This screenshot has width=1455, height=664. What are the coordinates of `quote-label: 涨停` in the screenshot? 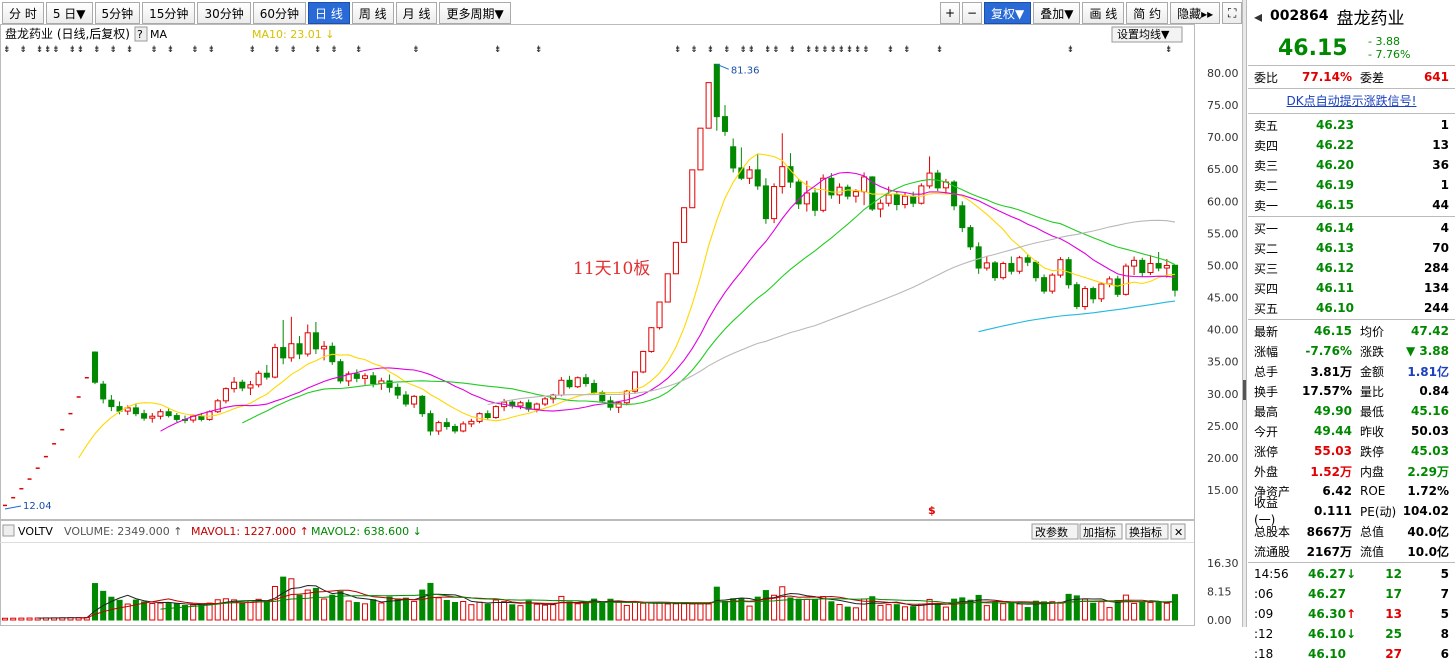 It's located at (1266, 451).